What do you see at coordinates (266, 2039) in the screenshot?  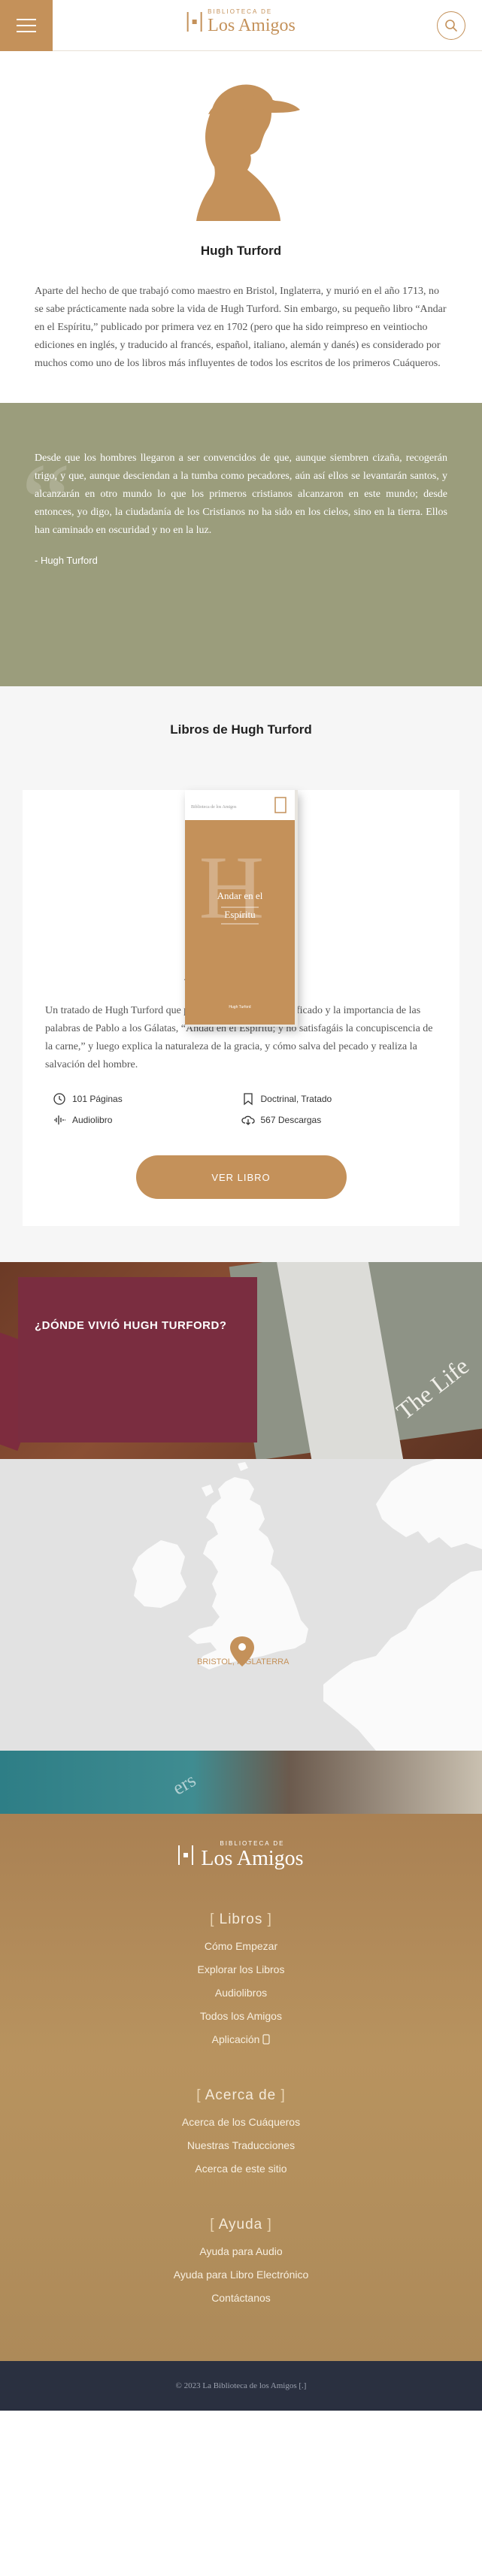 I see `phone-icon` at bounding box center [266, 2039].